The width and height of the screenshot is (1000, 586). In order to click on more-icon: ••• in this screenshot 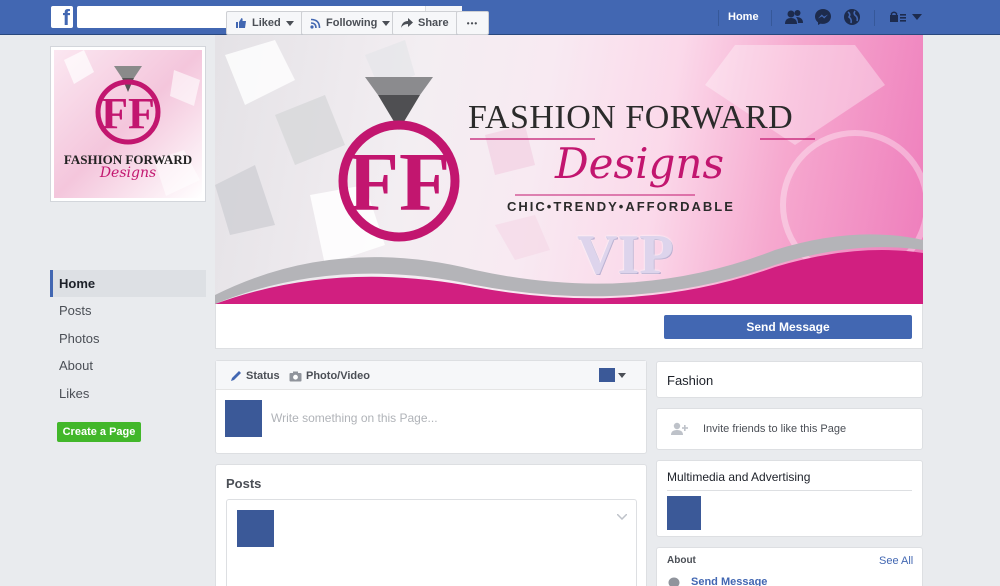, I will do `click(472, 23)`.